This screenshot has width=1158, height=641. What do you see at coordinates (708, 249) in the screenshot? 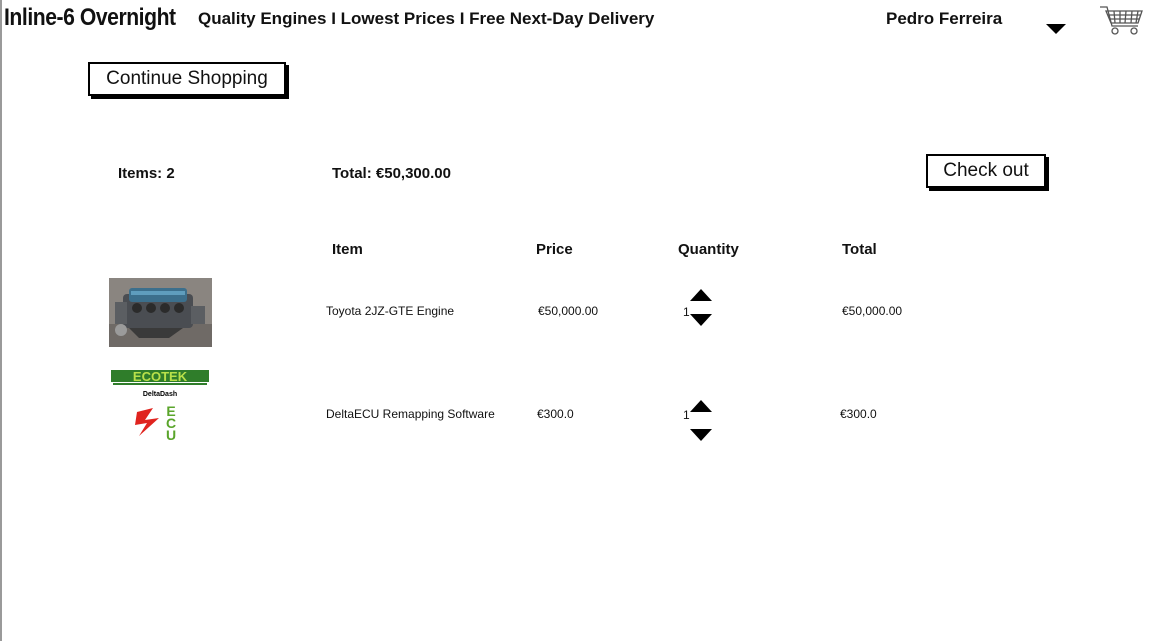
I see `column-header-quantity: Quantity` at bounding box center [708, 249].